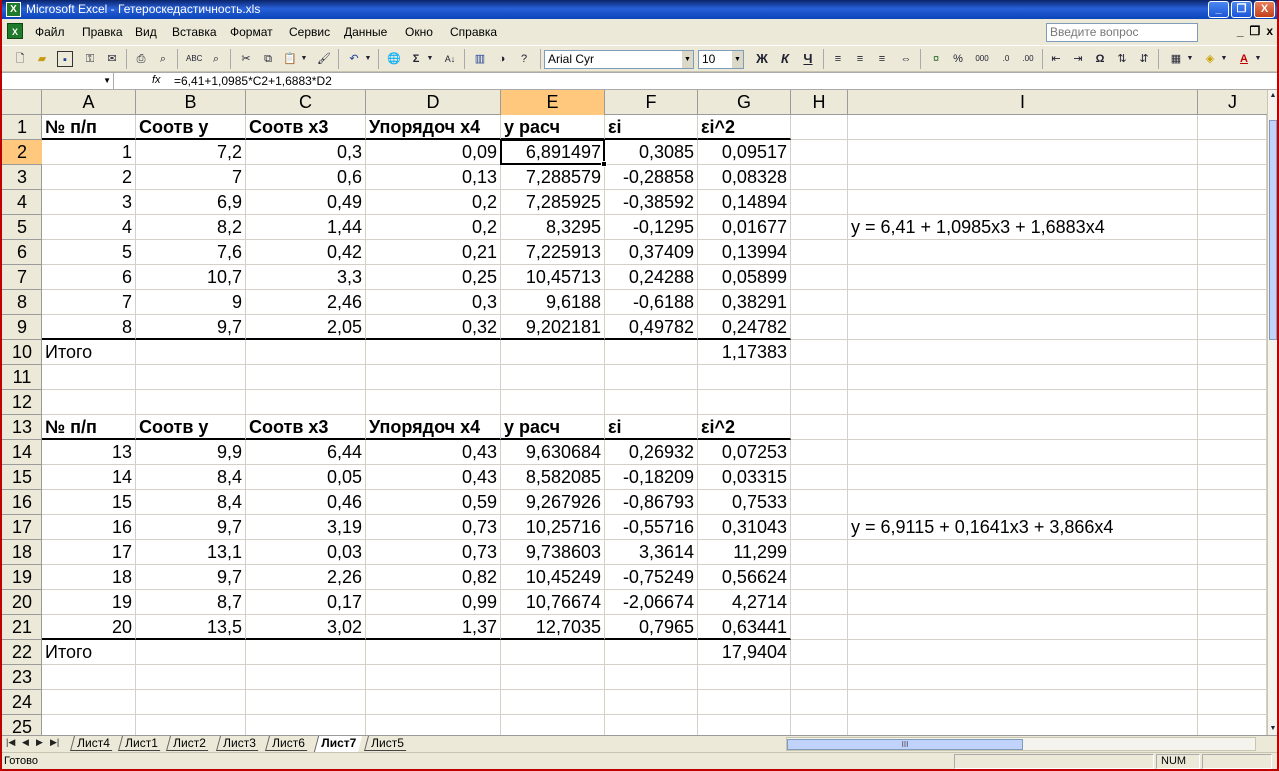 The image size is (1279, 771). Describe the element at coordinates (22, 452) in the screenshot. I see `row-header: 14` at that location.